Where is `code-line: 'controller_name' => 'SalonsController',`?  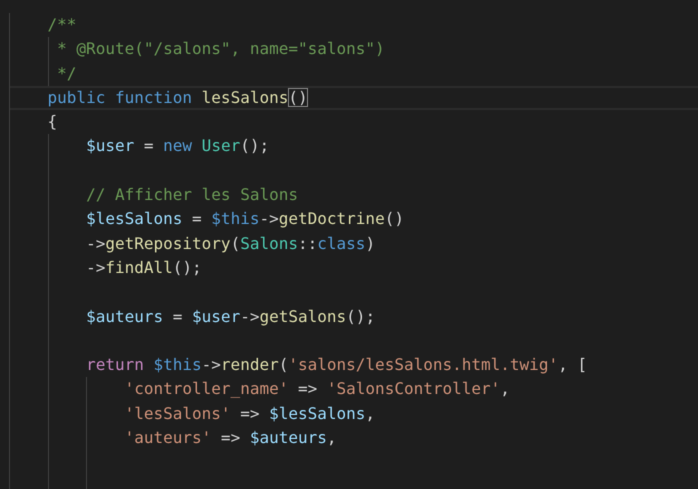
code-line: 'controller_name' => 'SalonsController', is located at coordinates (317, 389).